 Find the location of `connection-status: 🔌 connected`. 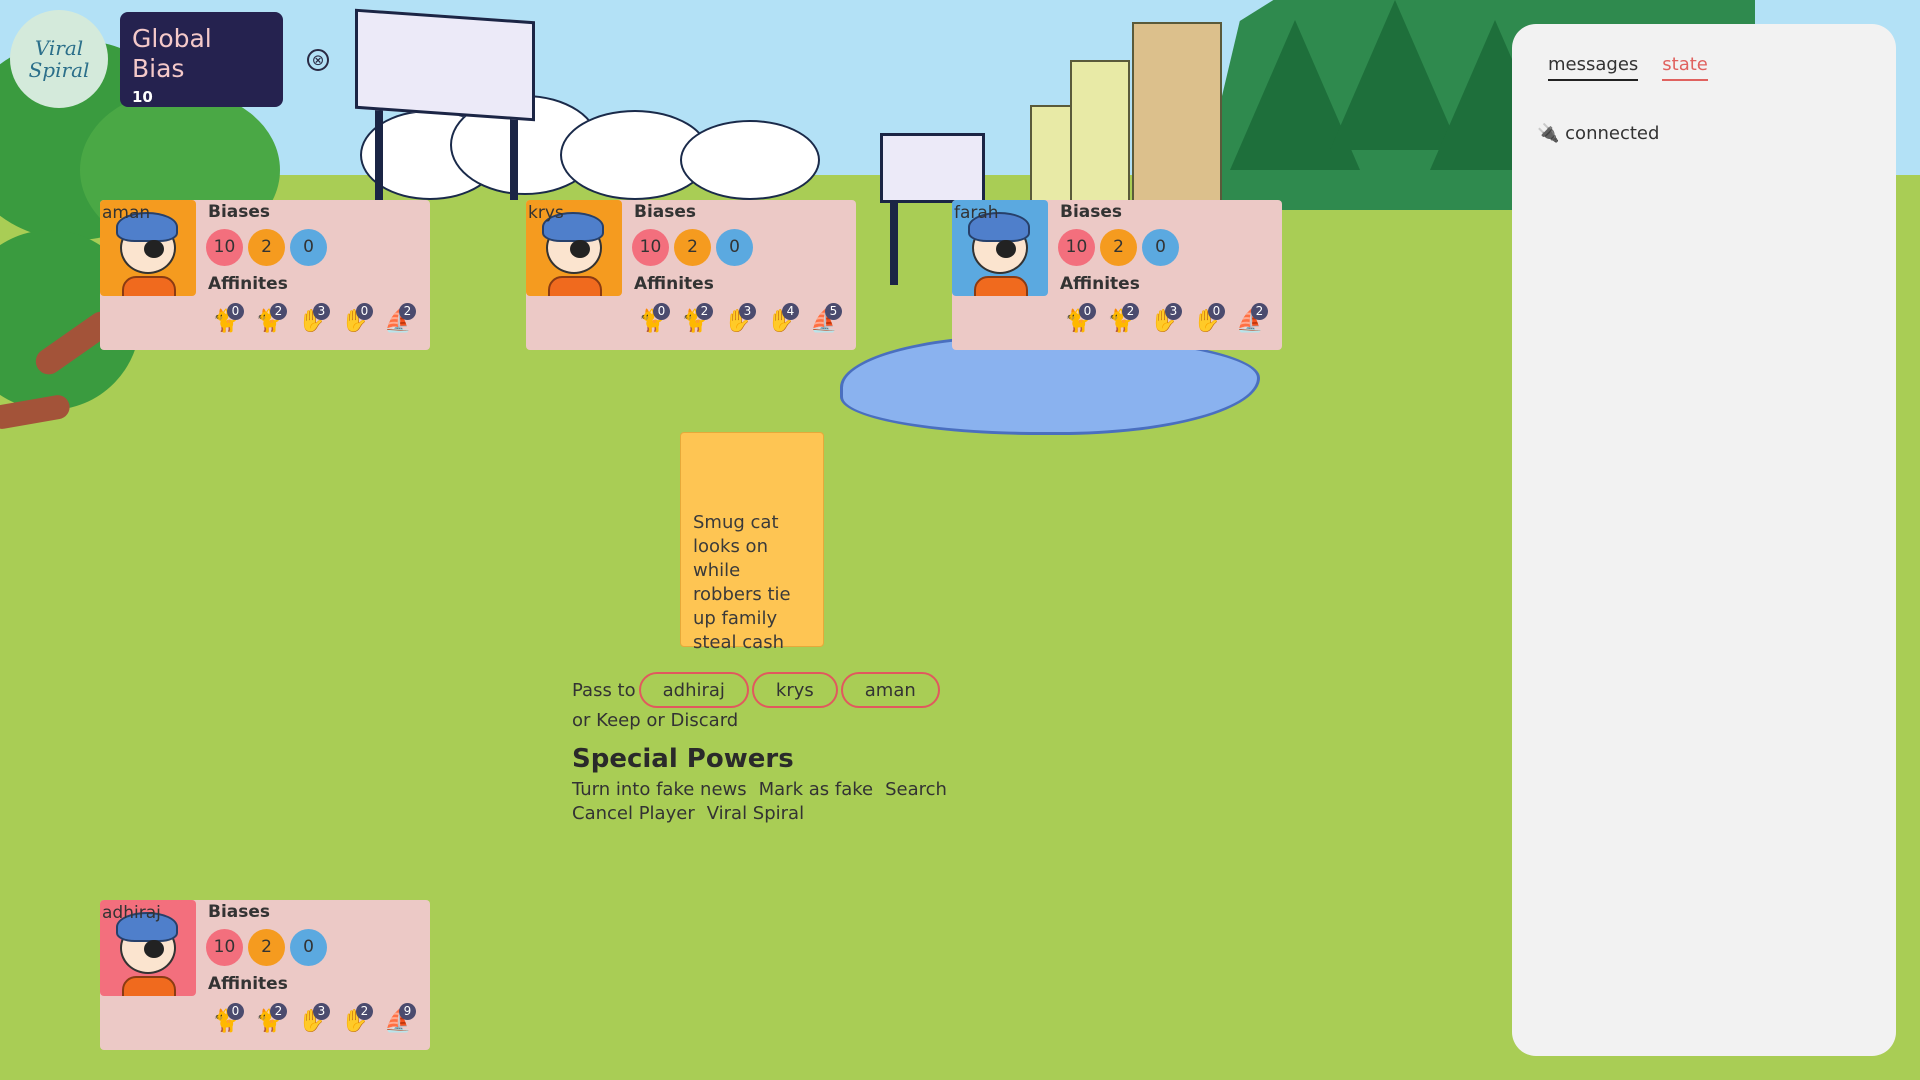

connection-status: 🔌 connected is located at coordinates (1598, 133).